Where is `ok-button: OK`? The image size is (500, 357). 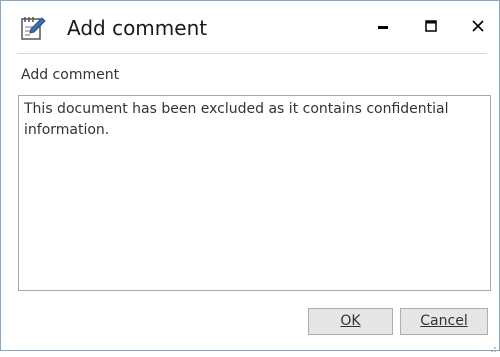 ok-button: OK is located at coordinates (350, 321).